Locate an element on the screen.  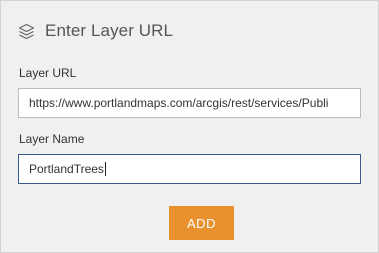
layer-name-input: PortlandTrees is located at coordinates (189, 169).